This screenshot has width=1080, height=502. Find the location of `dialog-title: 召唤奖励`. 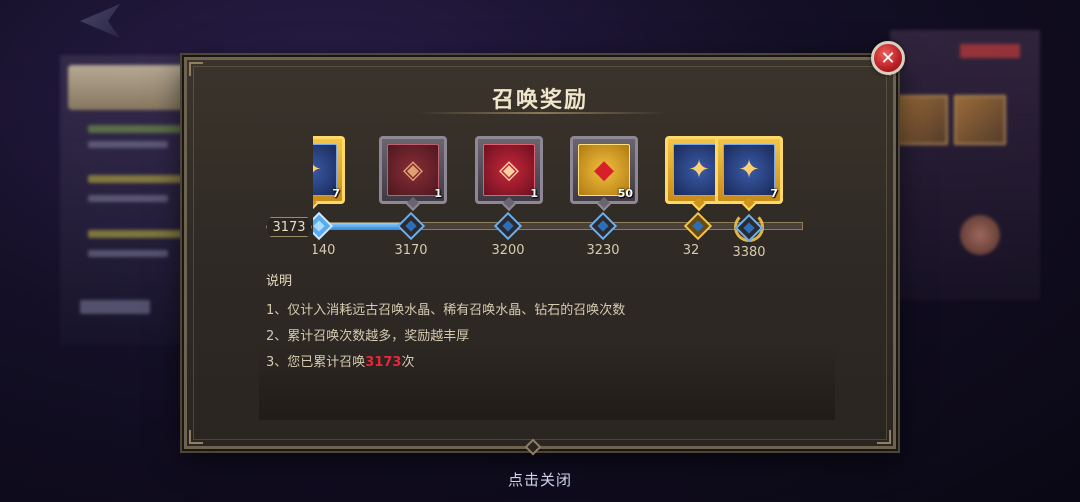

dialog-title: 召唤奖励 is located at coordinates (539, 100).